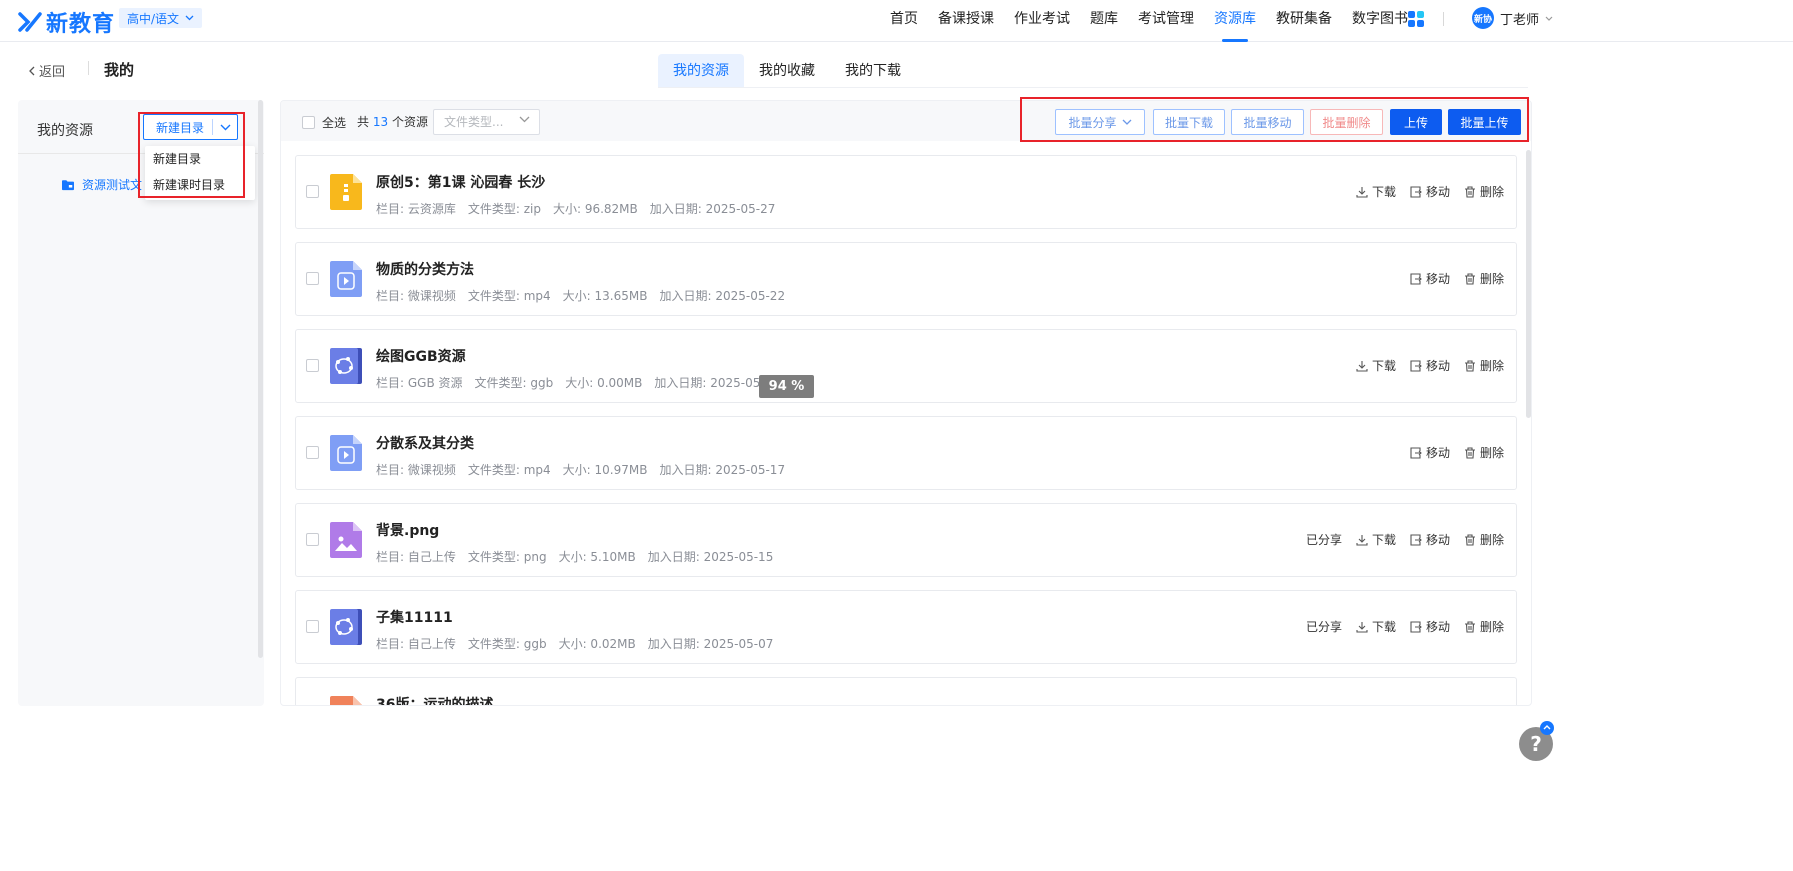 This screenshot has height=871, width=1793. I want to click on nav-home: 首页, so click(904, 21).